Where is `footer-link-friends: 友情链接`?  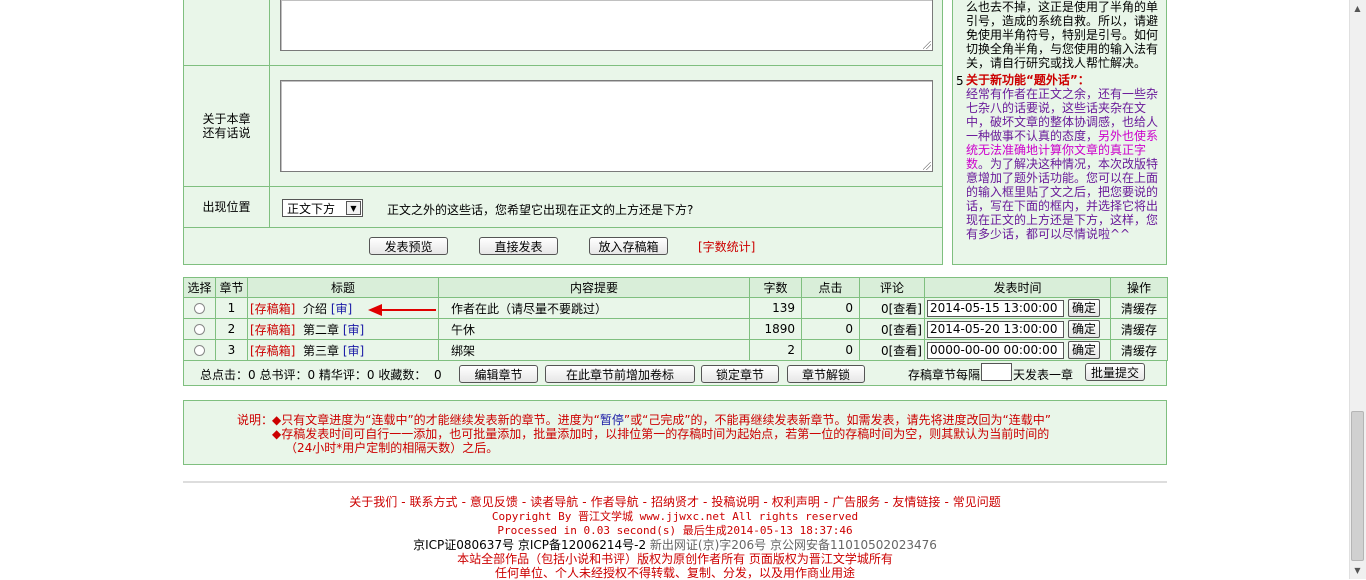 footer-link-friends: 友情链接 is located at coordinates (916, 502).